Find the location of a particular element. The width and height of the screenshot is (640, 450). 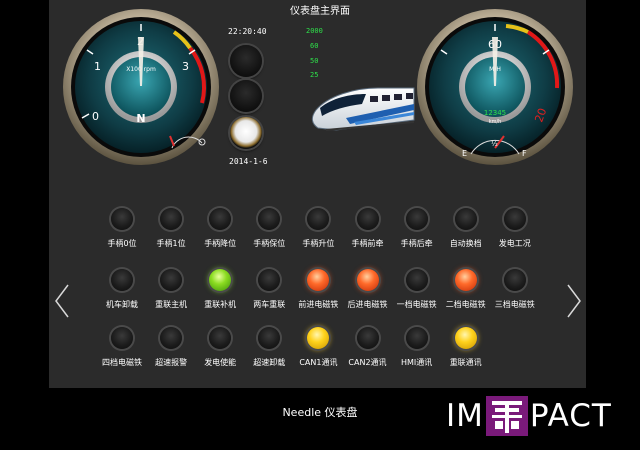

indicator-label: 三档电磁铁 is located at coordinates (514, 304).